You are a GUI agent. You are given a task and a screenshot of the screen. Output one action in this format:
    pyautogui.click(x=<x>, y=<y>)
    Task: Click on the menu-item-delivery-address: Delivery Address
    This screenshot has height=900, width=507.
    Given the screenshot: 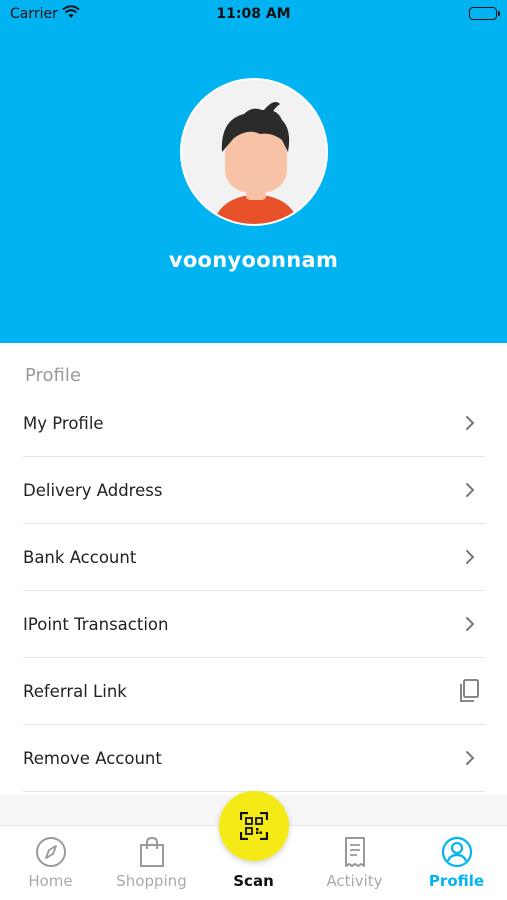 What is the action you would take?
    pyautogui.click(x=254, y=490)
    